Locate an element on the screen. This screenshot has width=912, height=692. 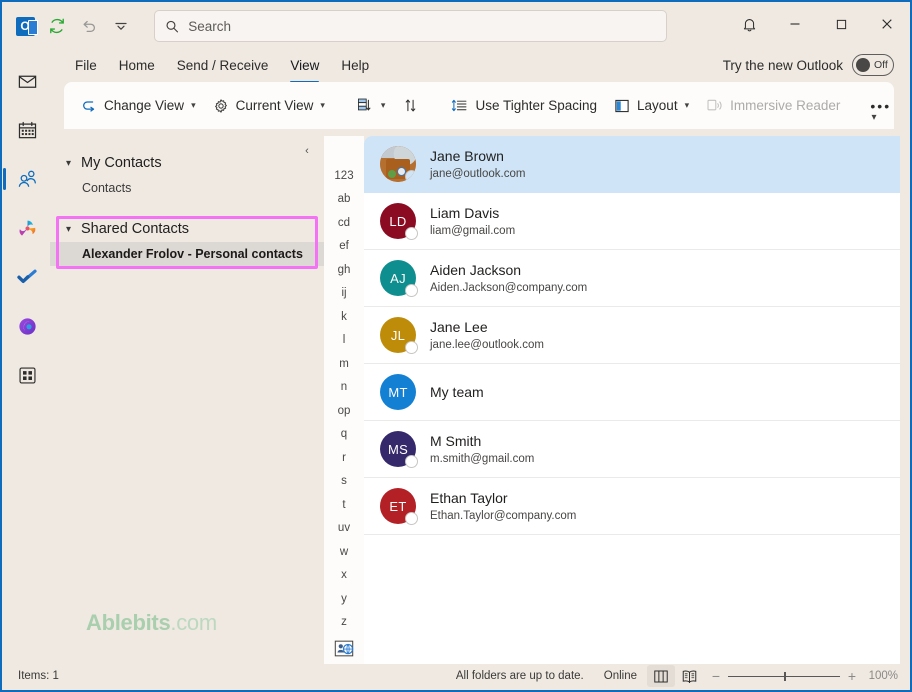
connection-status: Online is located at coordinates (620, 676).